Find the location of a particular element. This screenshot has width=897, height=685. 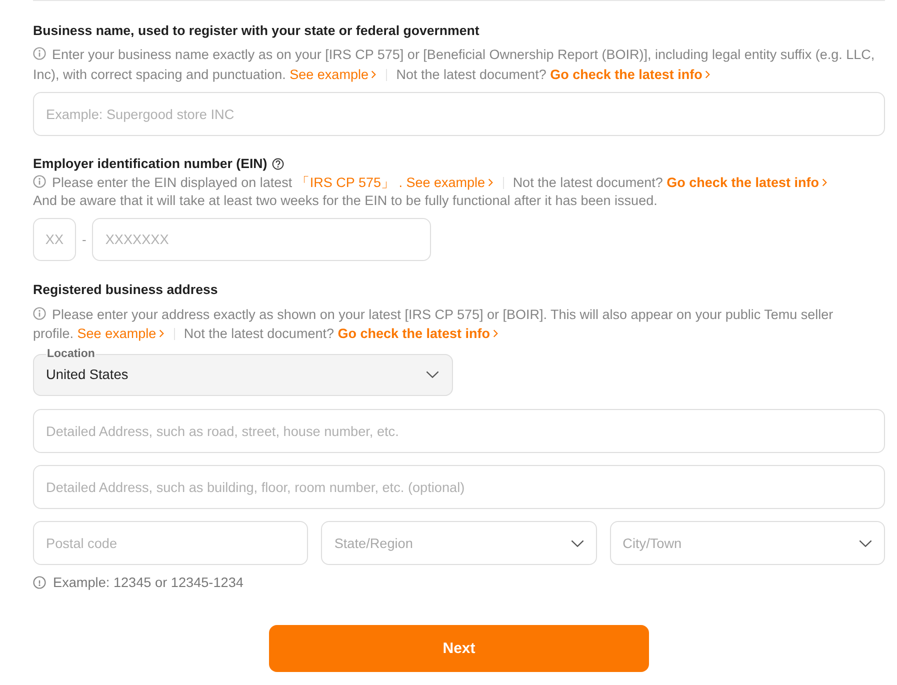

ein-prefix-input: XX is located at coordinates (54, 239).